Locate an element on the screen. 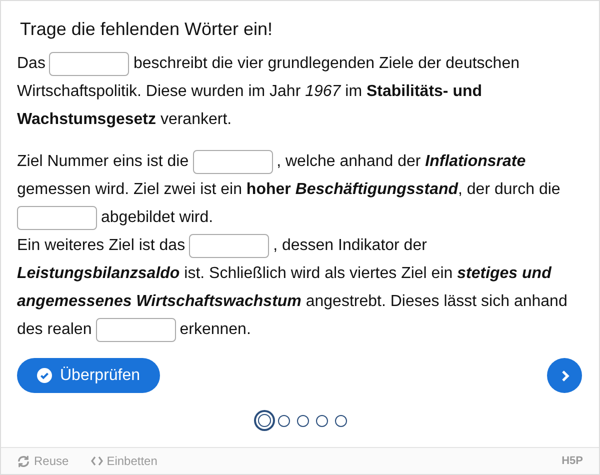 This screenshot has width=600, height=475. cloze-text: Das is located at coordinates (31, 63).